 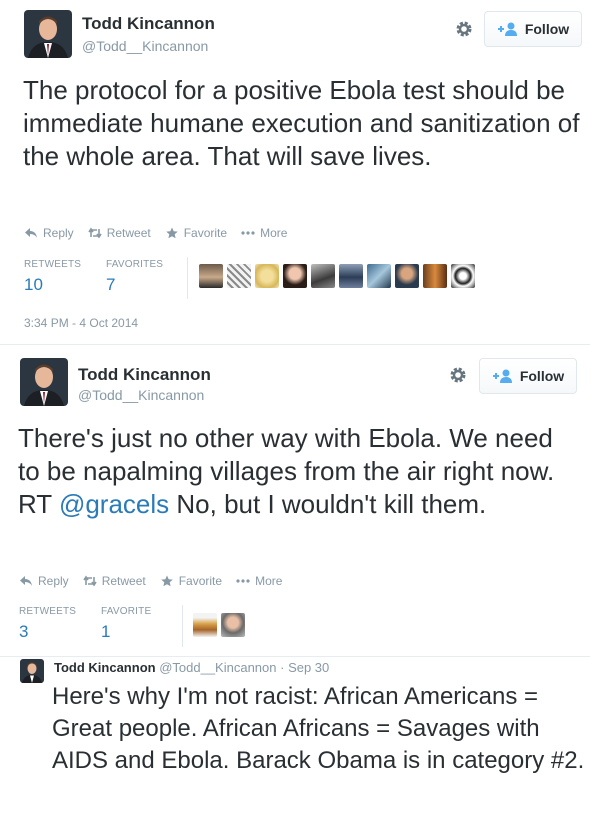 I want to click on favorites-stat: FAVORITE 1, so click(x=126, y=624).